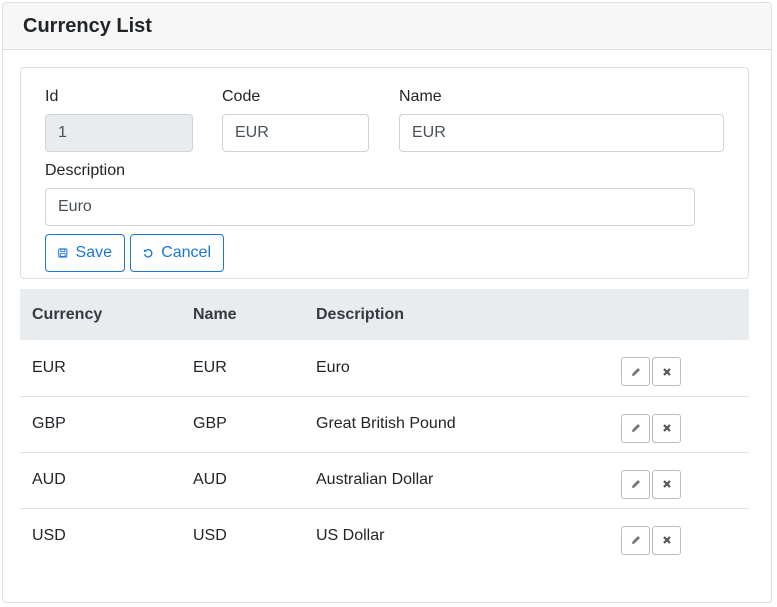  What do you see at coordinates (210, 423) in the screenshot?
I see `cell-name: GBP` at bounding box center [210, 423].